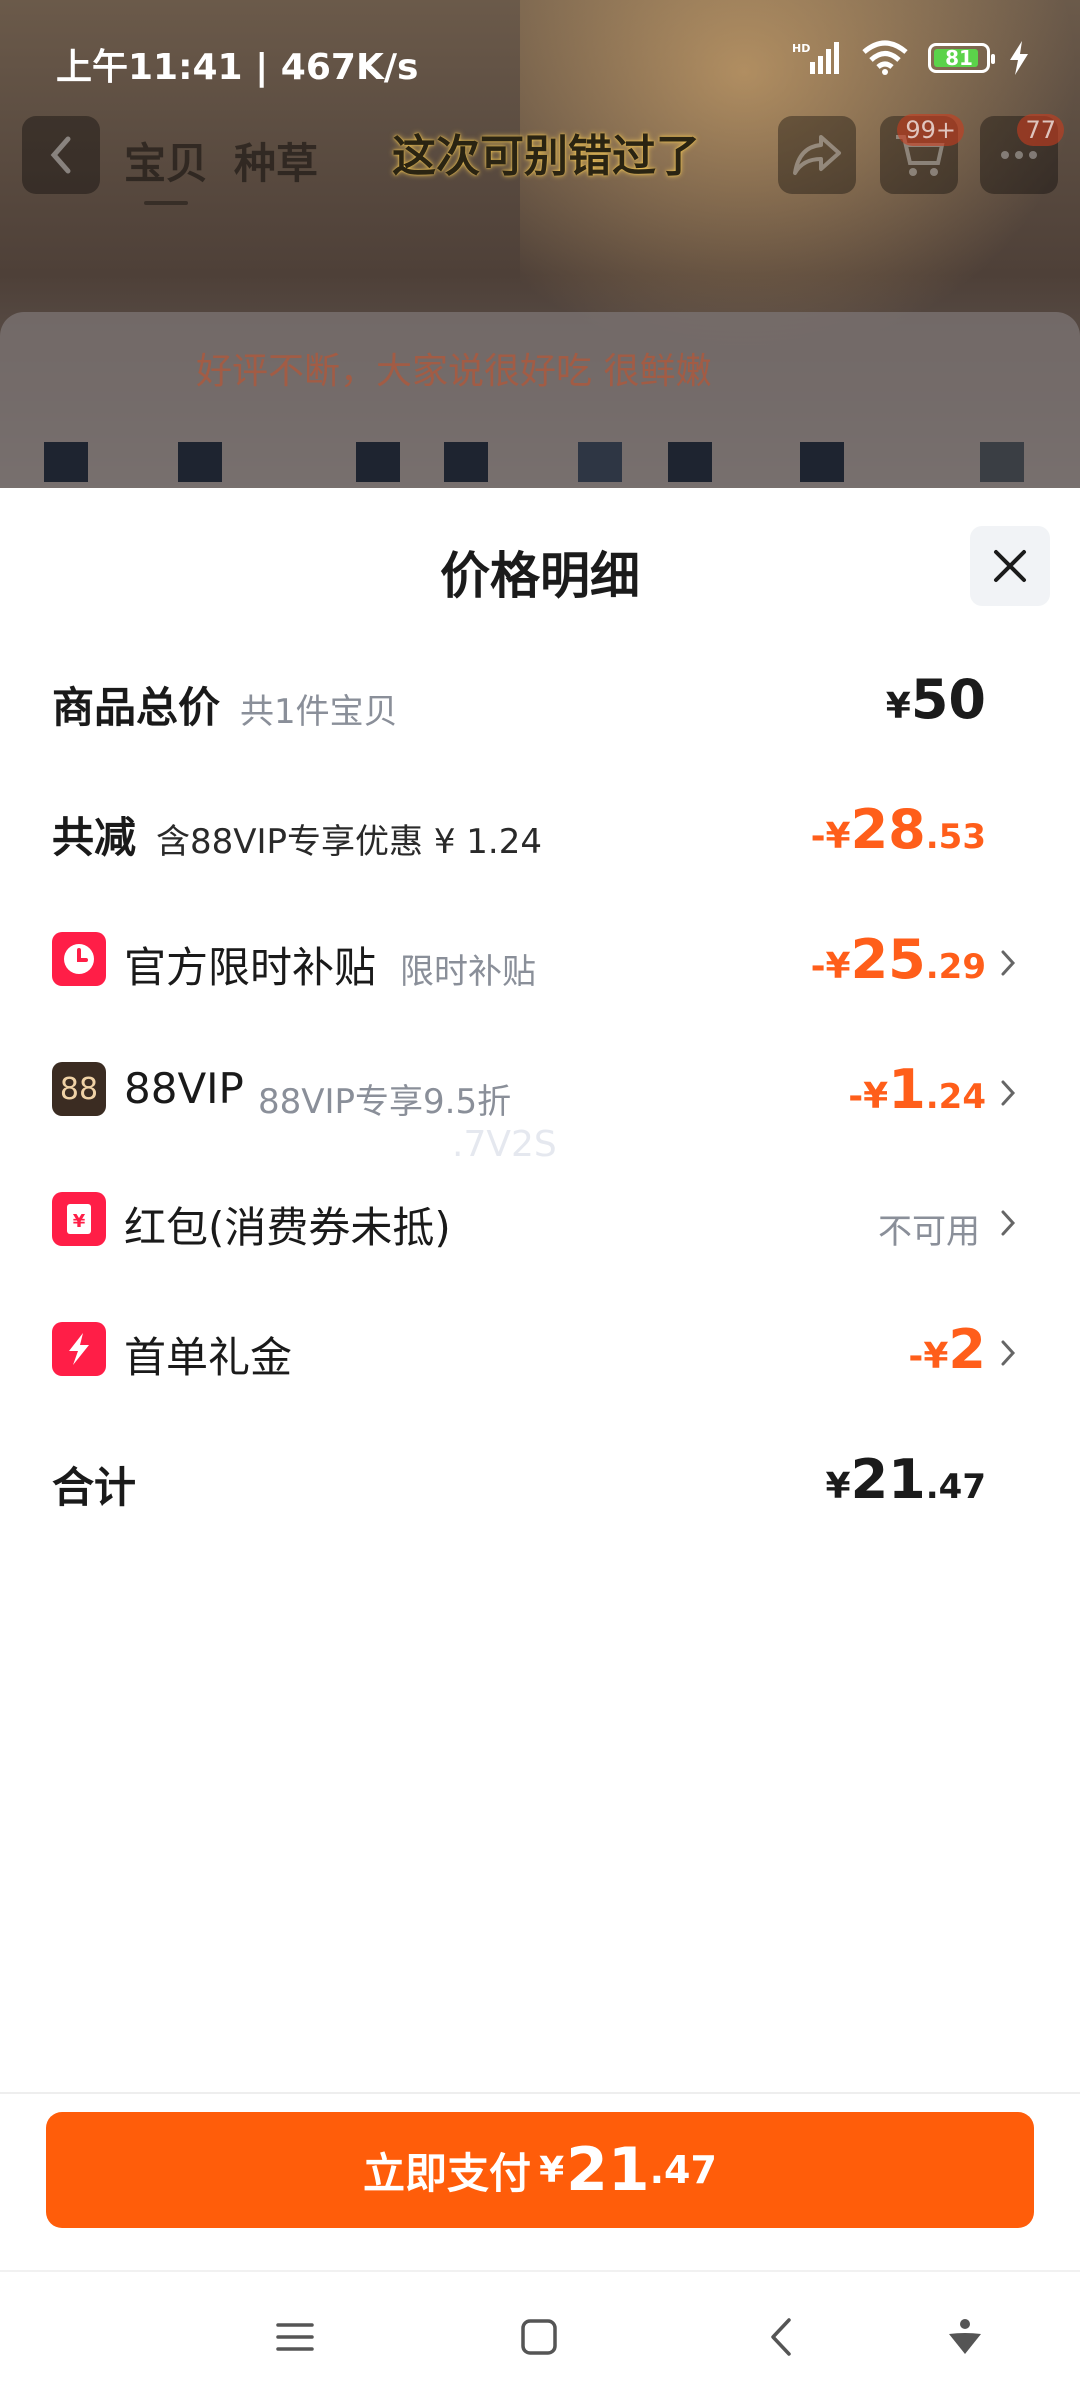 The width and height of the screenshot is (1080, 2402). I want to click on battery-level: 81, so click(959, 58).